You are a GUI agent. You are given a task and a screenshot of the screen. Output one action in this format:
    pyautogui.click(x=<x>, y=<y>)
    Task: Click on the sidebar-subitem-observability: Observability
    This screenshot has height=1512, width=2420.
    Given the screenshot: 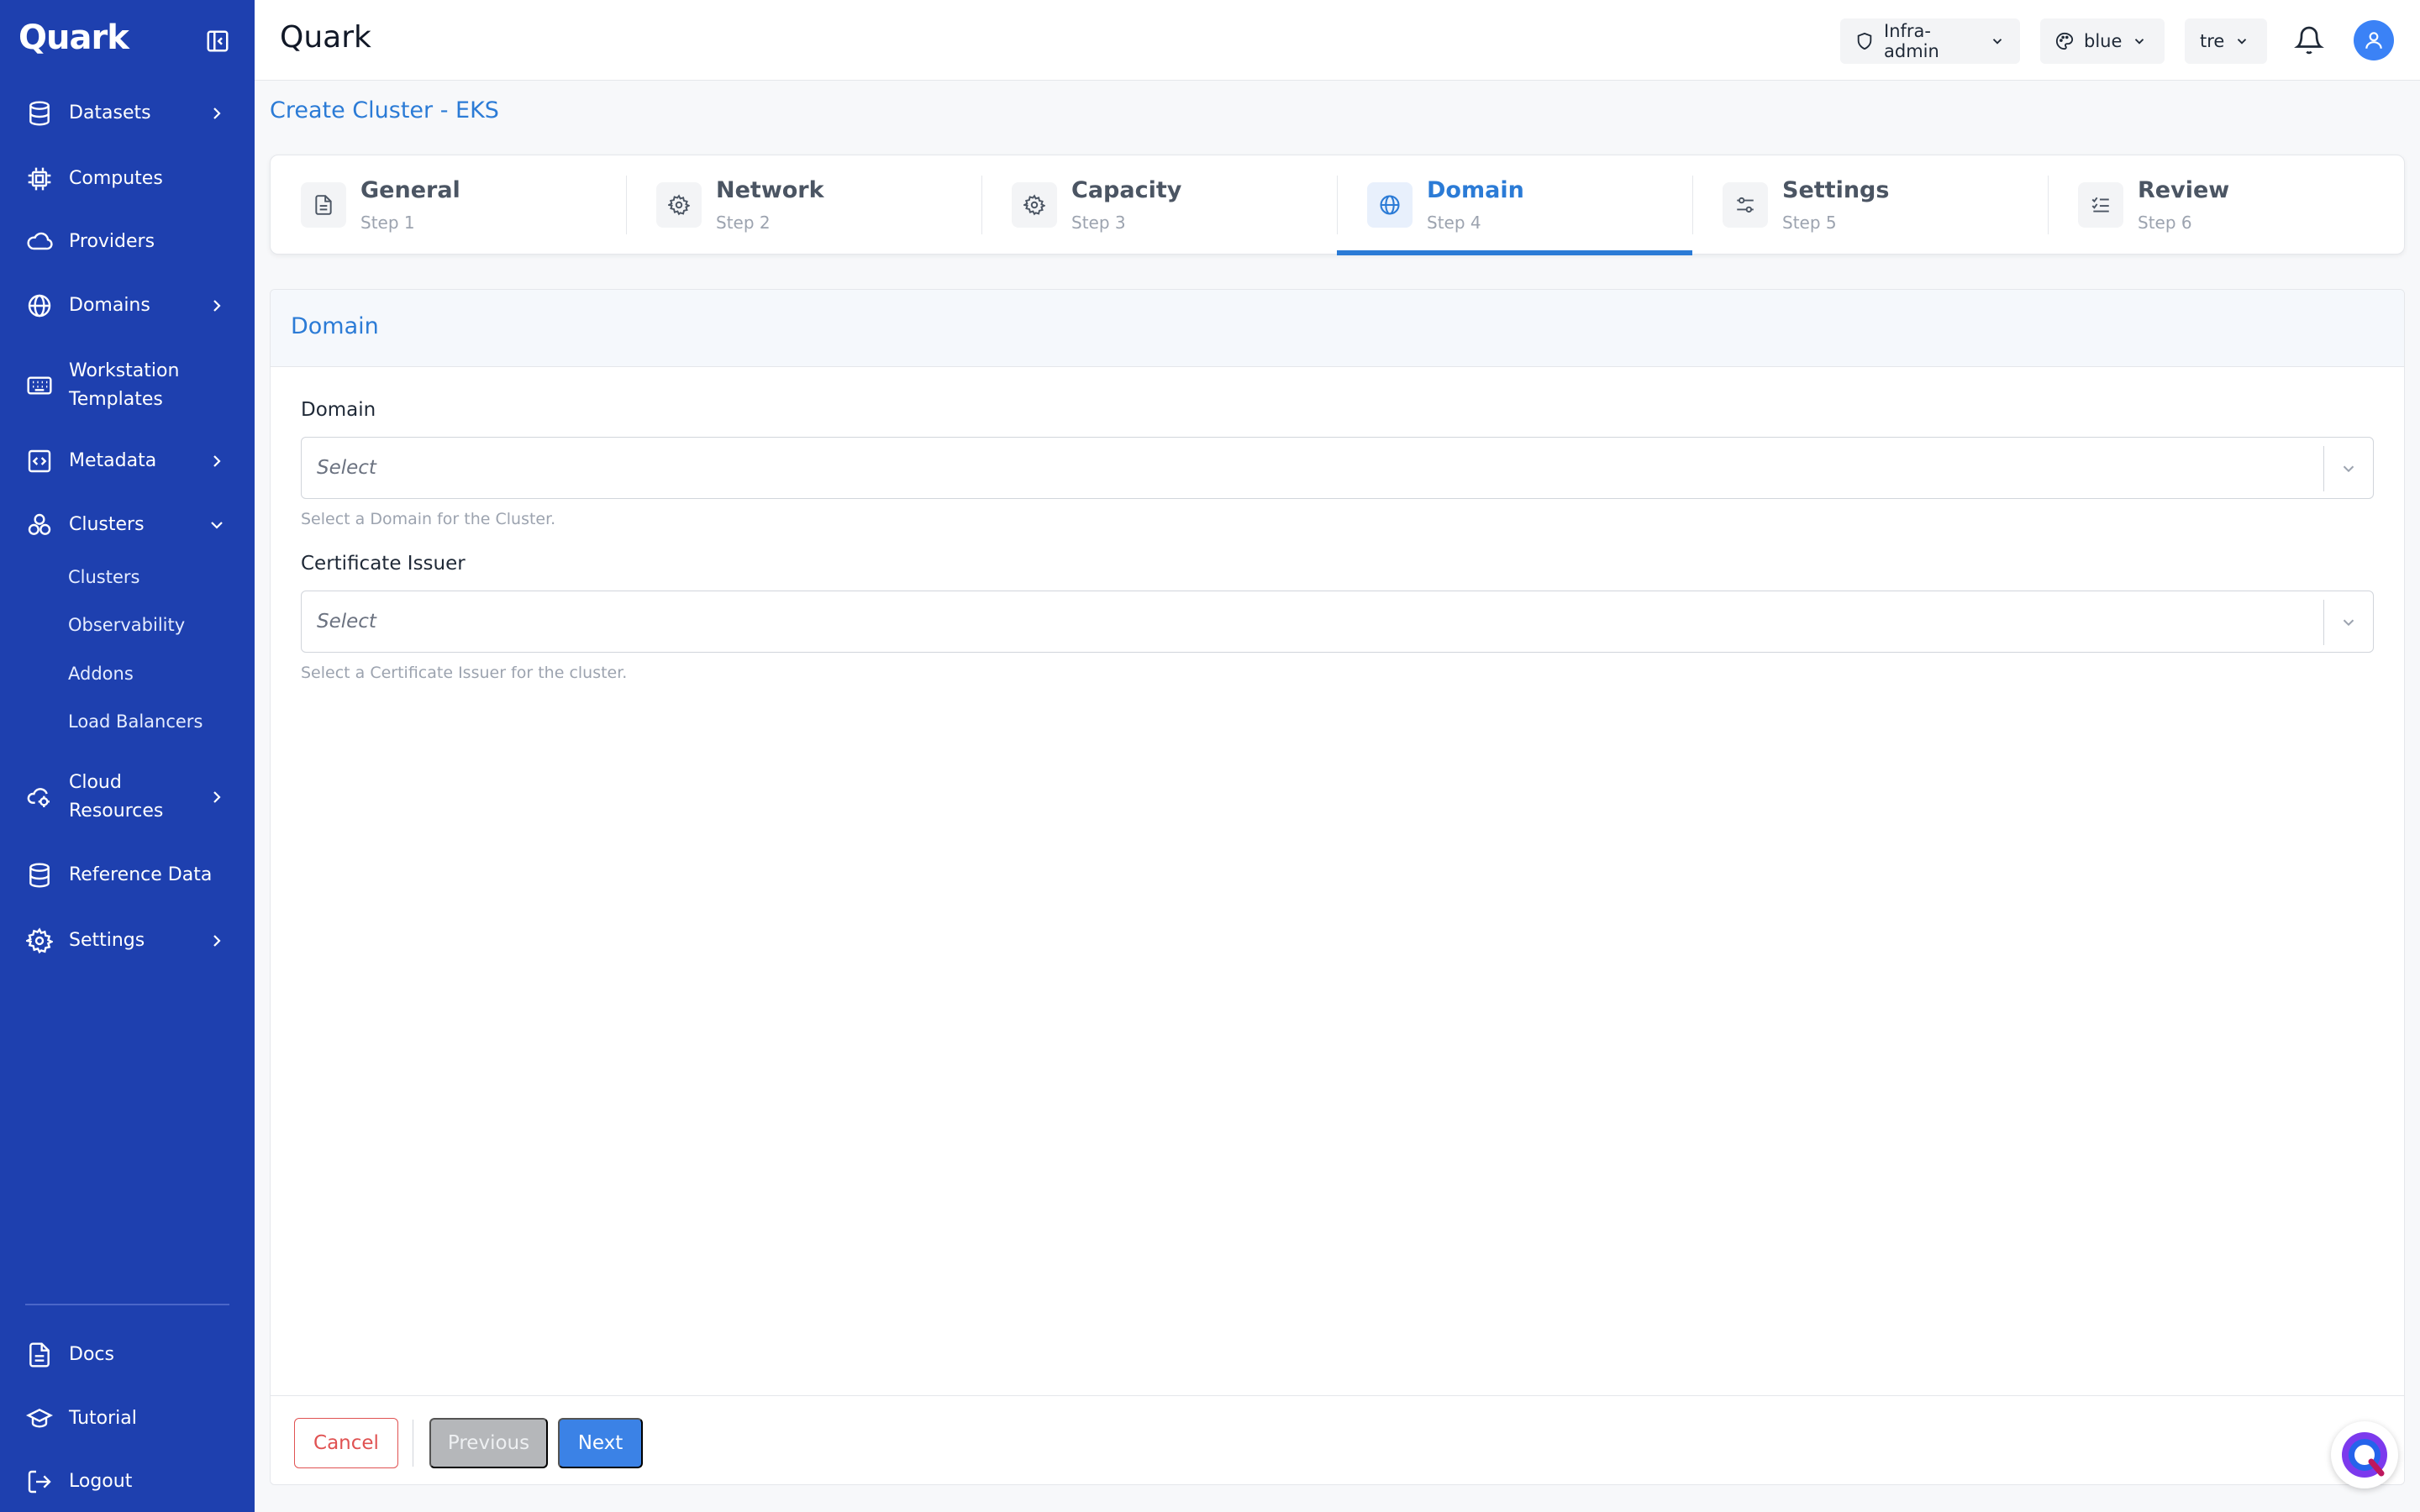 What is the action you would take?
    pyautogui.click(x=127, y=625)
    